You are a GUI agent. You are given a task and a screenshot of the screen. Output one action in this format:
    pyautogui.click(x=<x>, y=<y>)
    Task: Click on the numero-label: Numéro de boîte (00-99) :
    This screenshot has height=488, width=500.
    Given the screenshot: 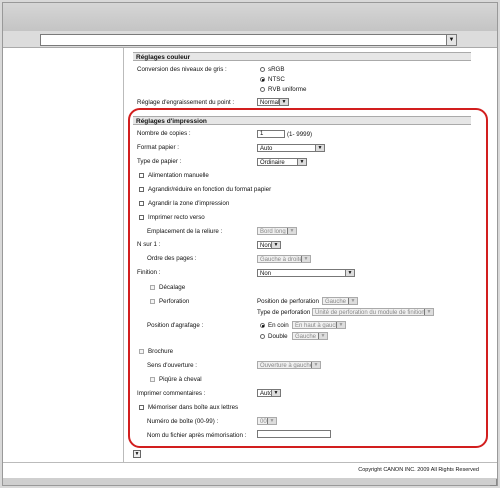 What is the action you would take?
    pyautogui.click(x=183, y=421)
    